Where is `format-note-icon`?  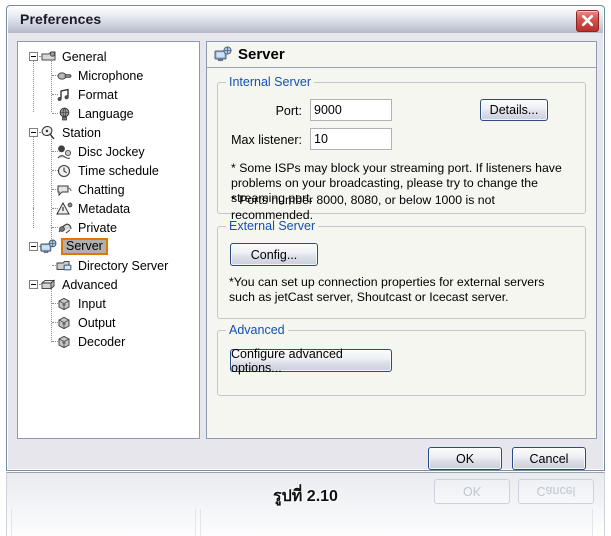 format-note-icon is located at coordinates (64, 95).